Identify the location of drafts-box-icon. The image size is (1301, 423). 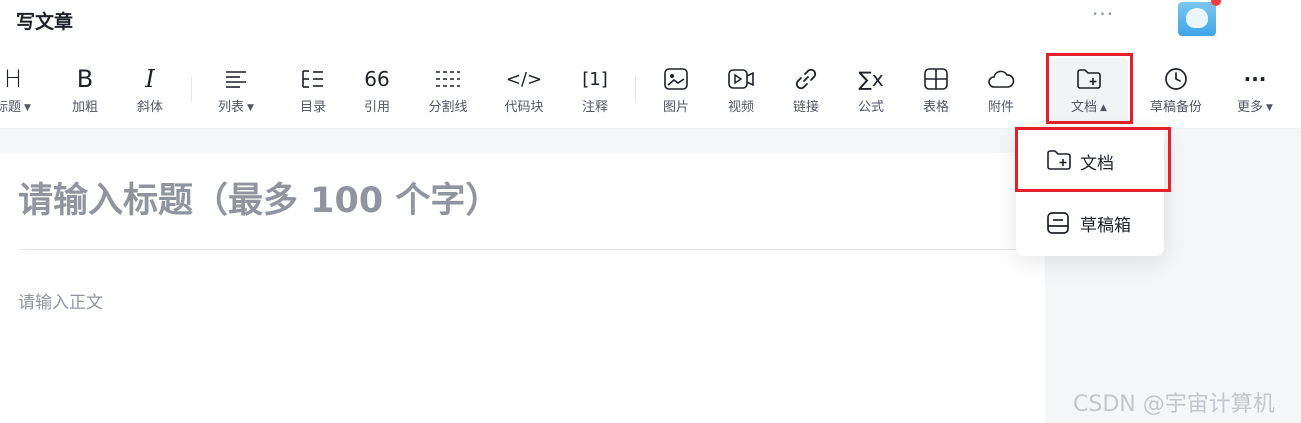
(1059, 223).